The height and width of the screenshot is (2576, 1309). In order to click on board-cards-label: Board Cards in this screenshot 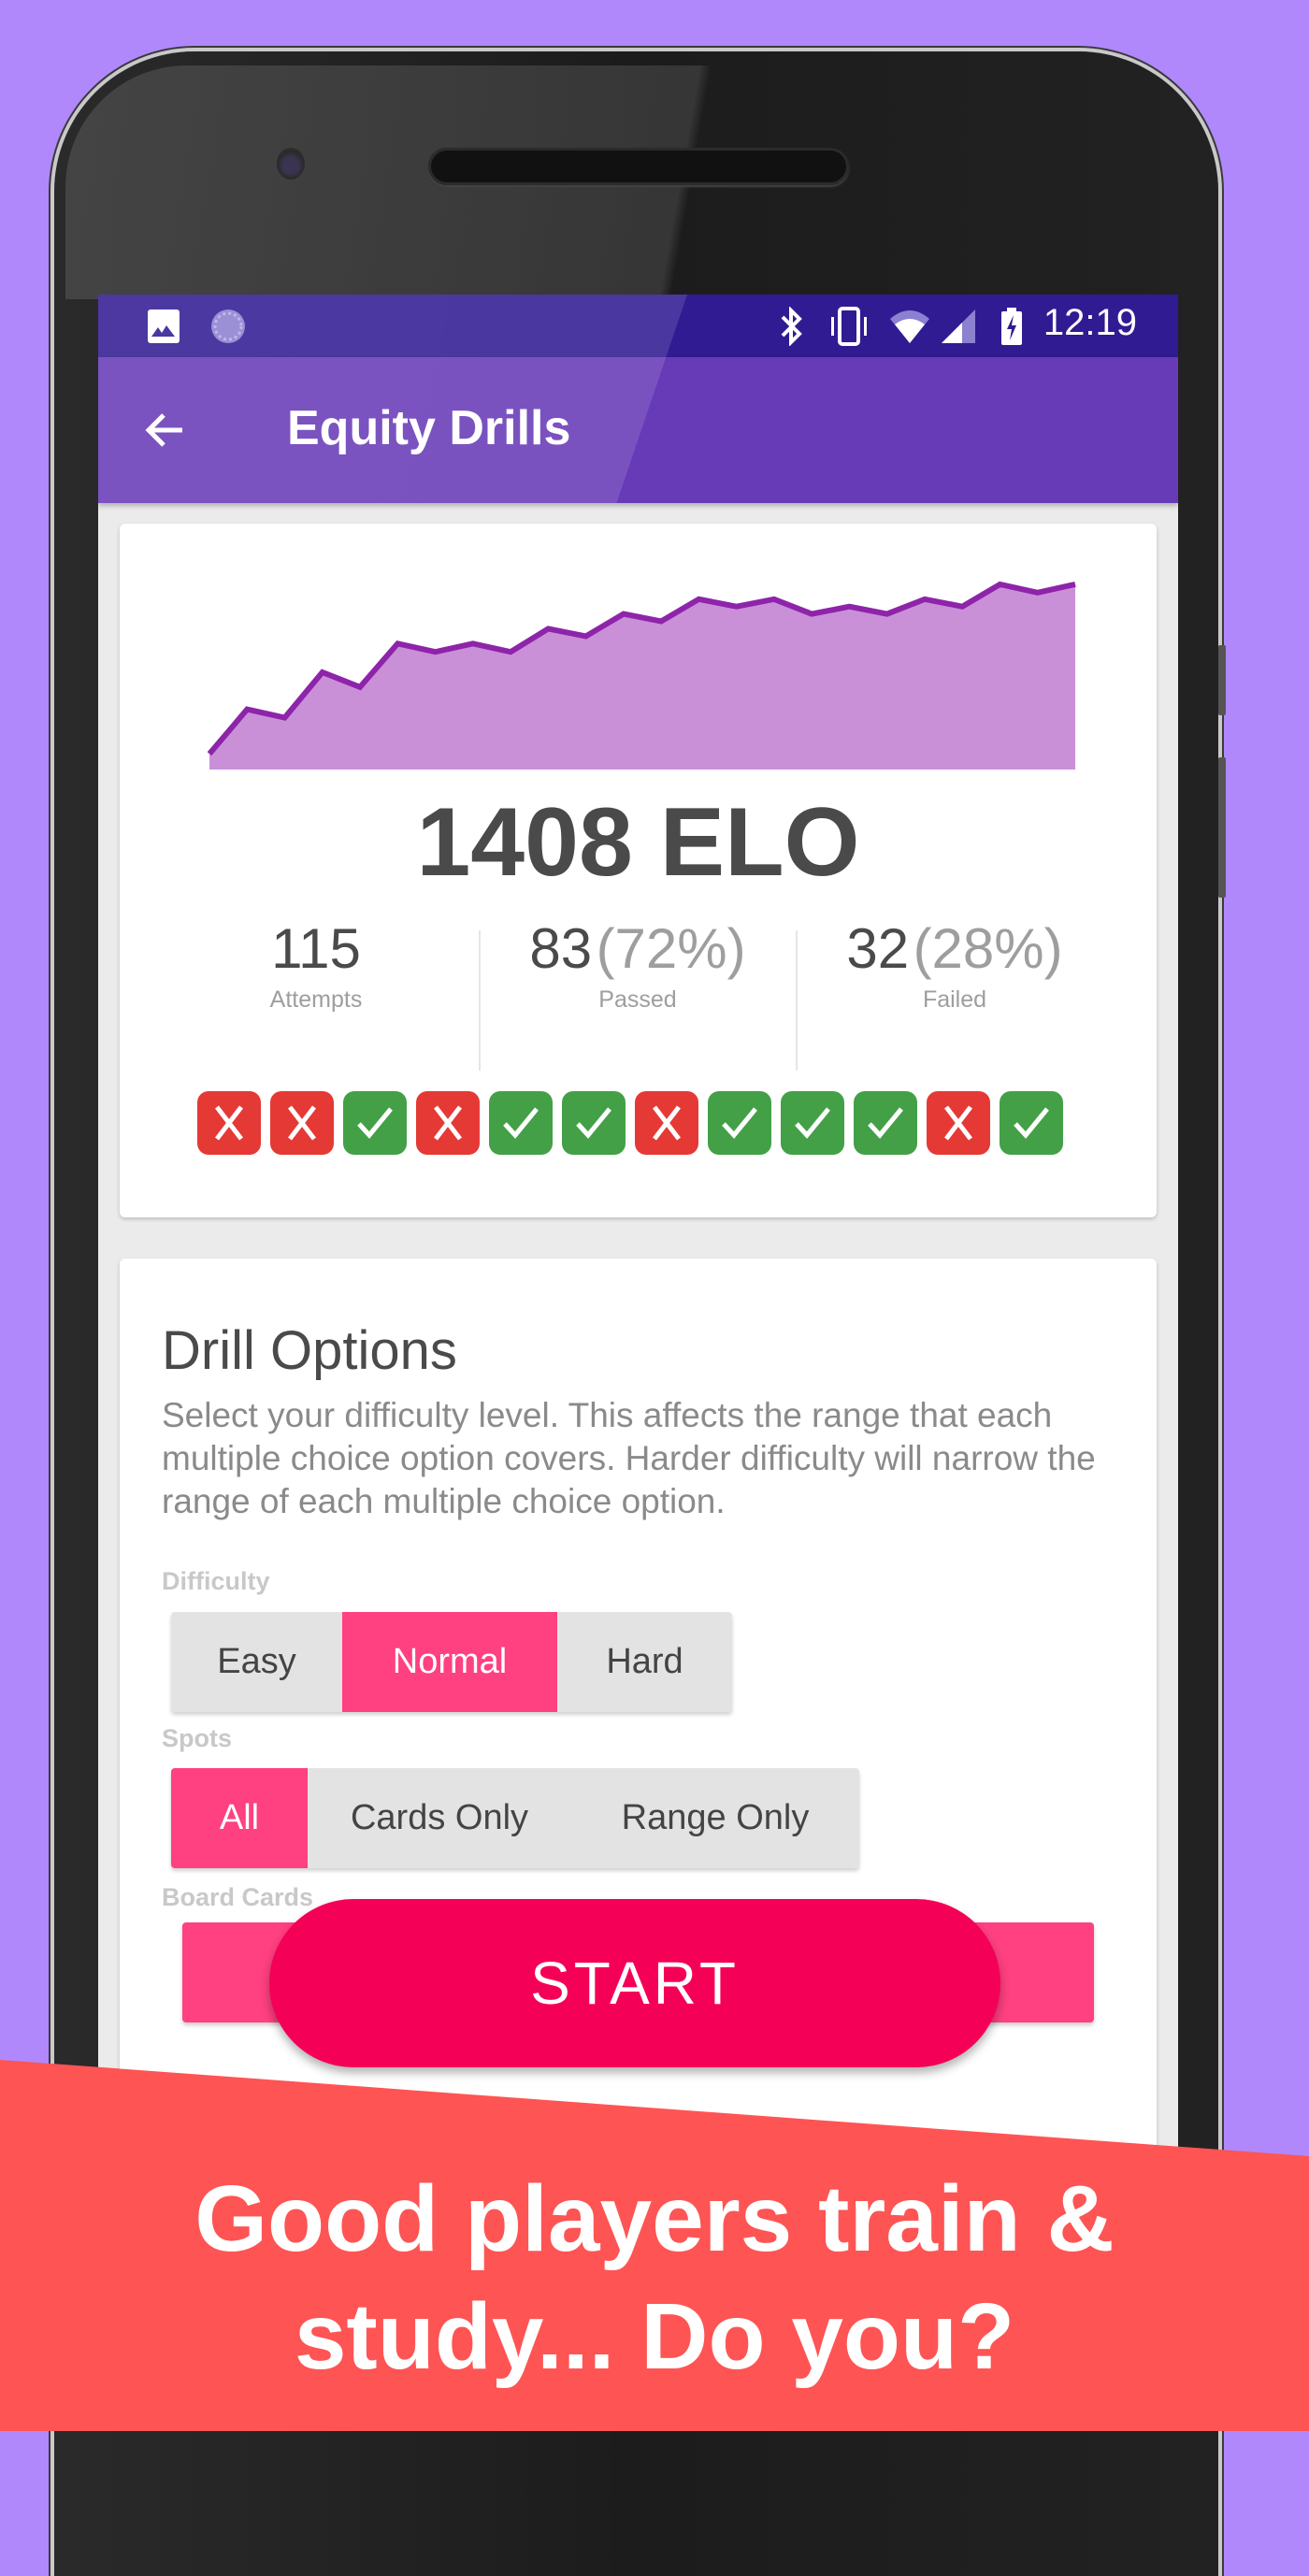, I will do `click(238, 1897)`.